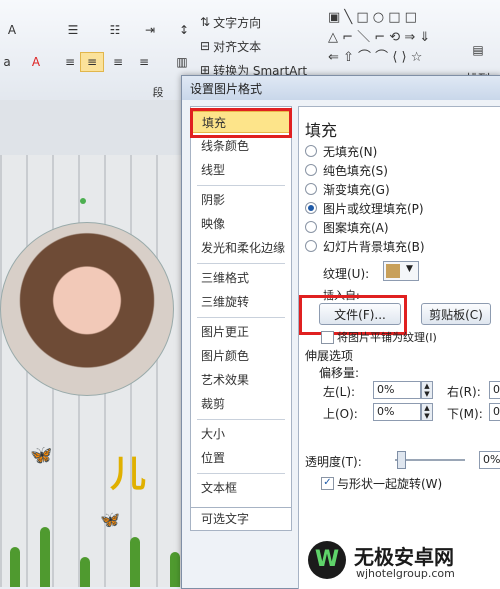 The image size is (500, 589). What do you see at coordinates (311, 189) in the screenshot?
I see `radio-gradient-fill` at bounding box center [311, 189].